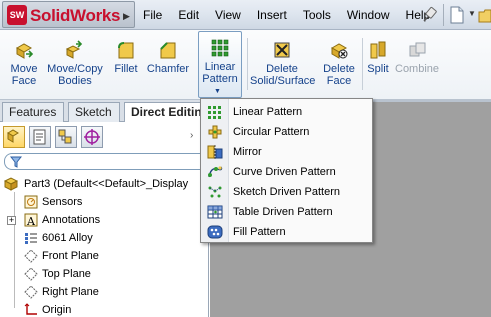  I want to click on new-document-icon, so click(457, 15).